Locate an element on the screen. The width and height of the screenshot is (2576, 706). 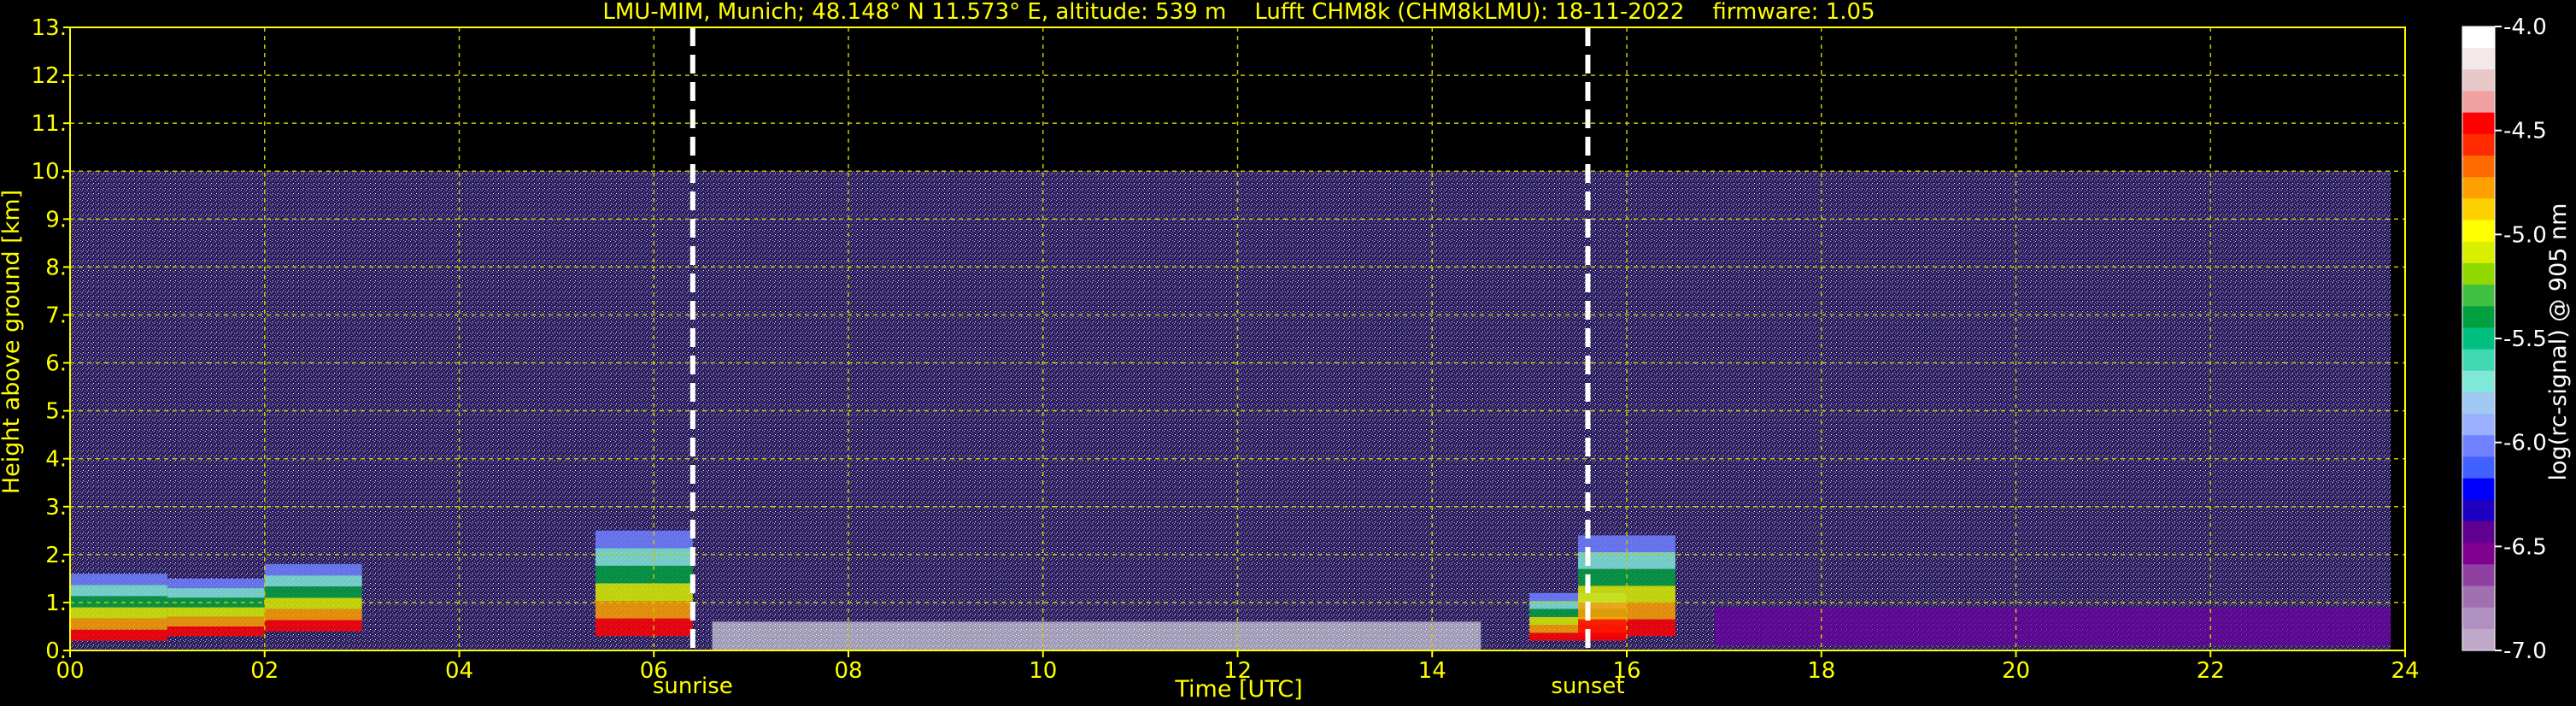
y-tick-label: 2. is located at coordinates (56, 555).